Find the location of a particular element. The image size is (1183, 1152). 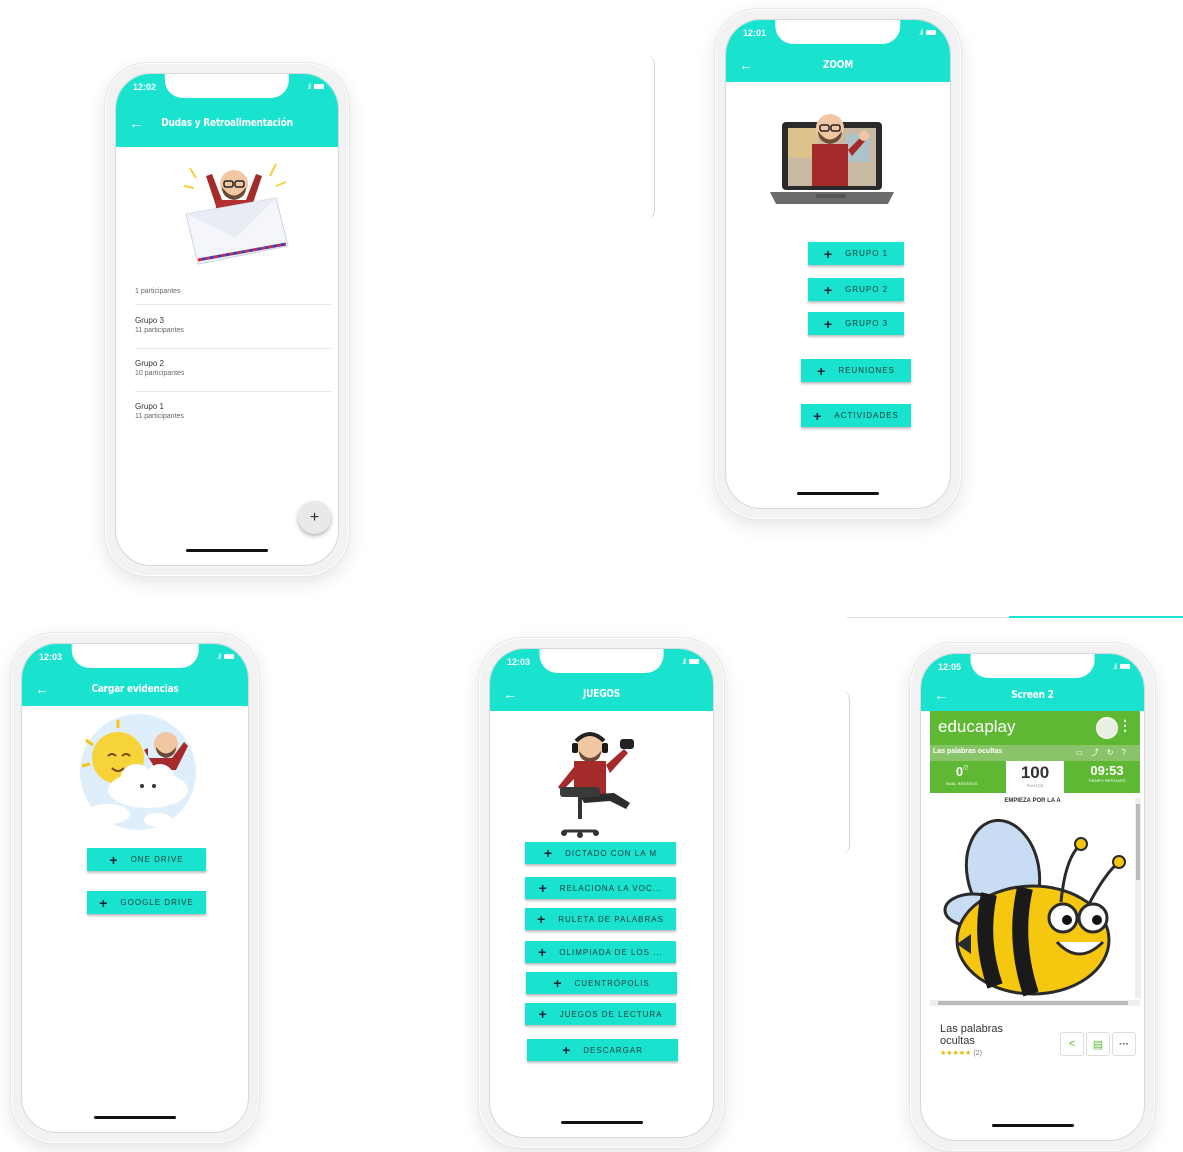

app-bar: 12:01 .ıl ← ZOOM is located at coordinates (838, 51).